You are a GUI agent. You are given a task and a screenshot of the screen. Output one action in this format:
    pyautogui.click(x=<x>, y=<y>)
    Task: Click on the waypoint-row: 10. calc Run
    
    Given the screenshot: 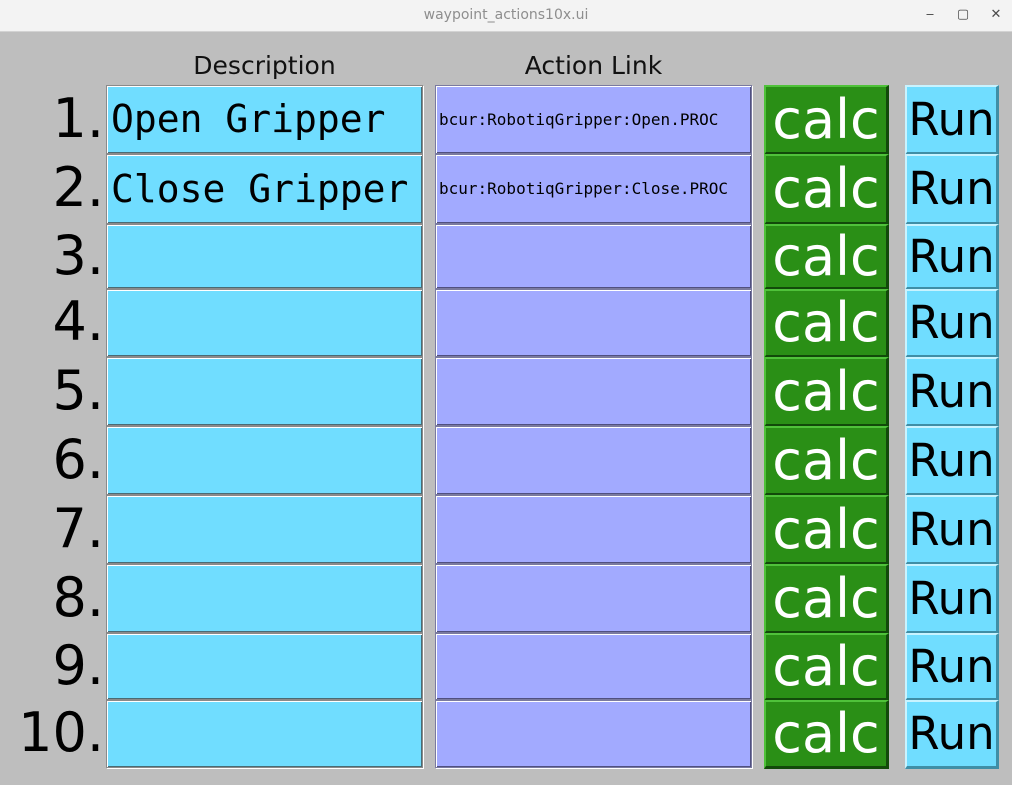 What is the action you would take?
    pyautogui.click(x=506, y=734)
    